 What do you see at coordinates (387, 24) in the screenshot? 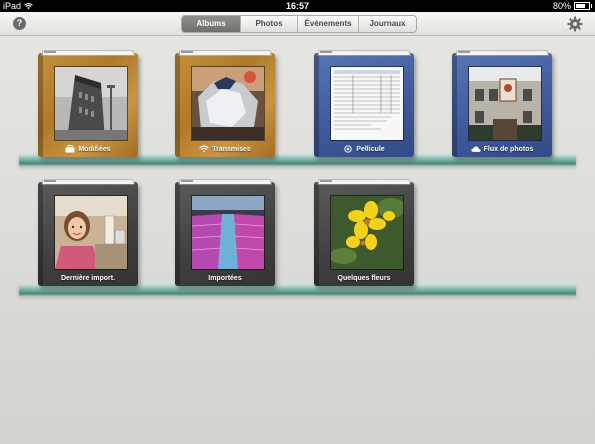
I see `tab-journaux: Journaux` at bounding box center [387, 24].